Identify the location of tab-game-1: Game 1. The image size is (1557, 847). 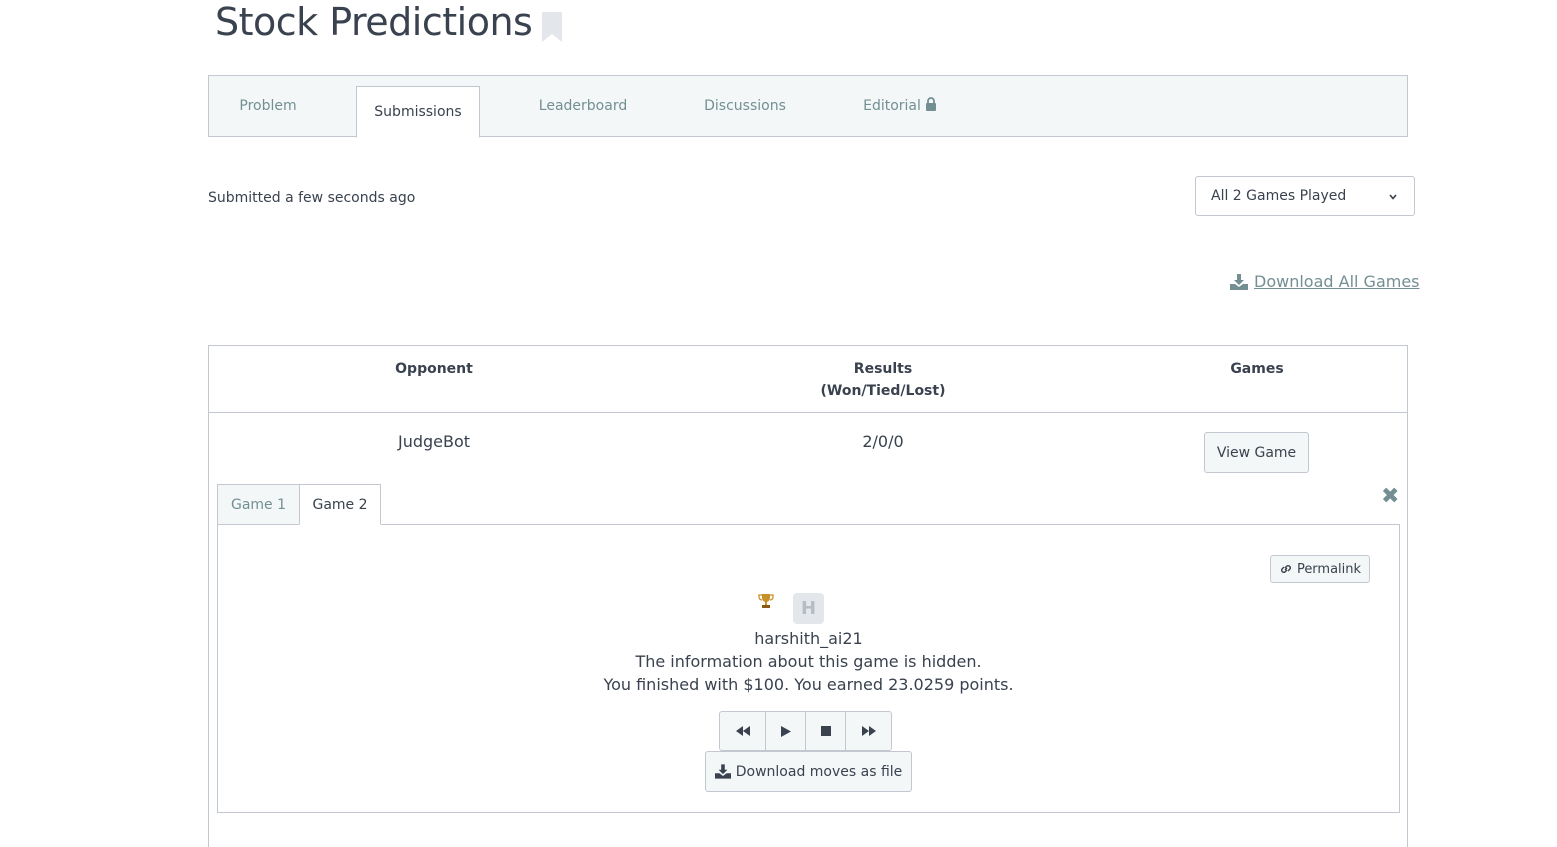
(258, 504).